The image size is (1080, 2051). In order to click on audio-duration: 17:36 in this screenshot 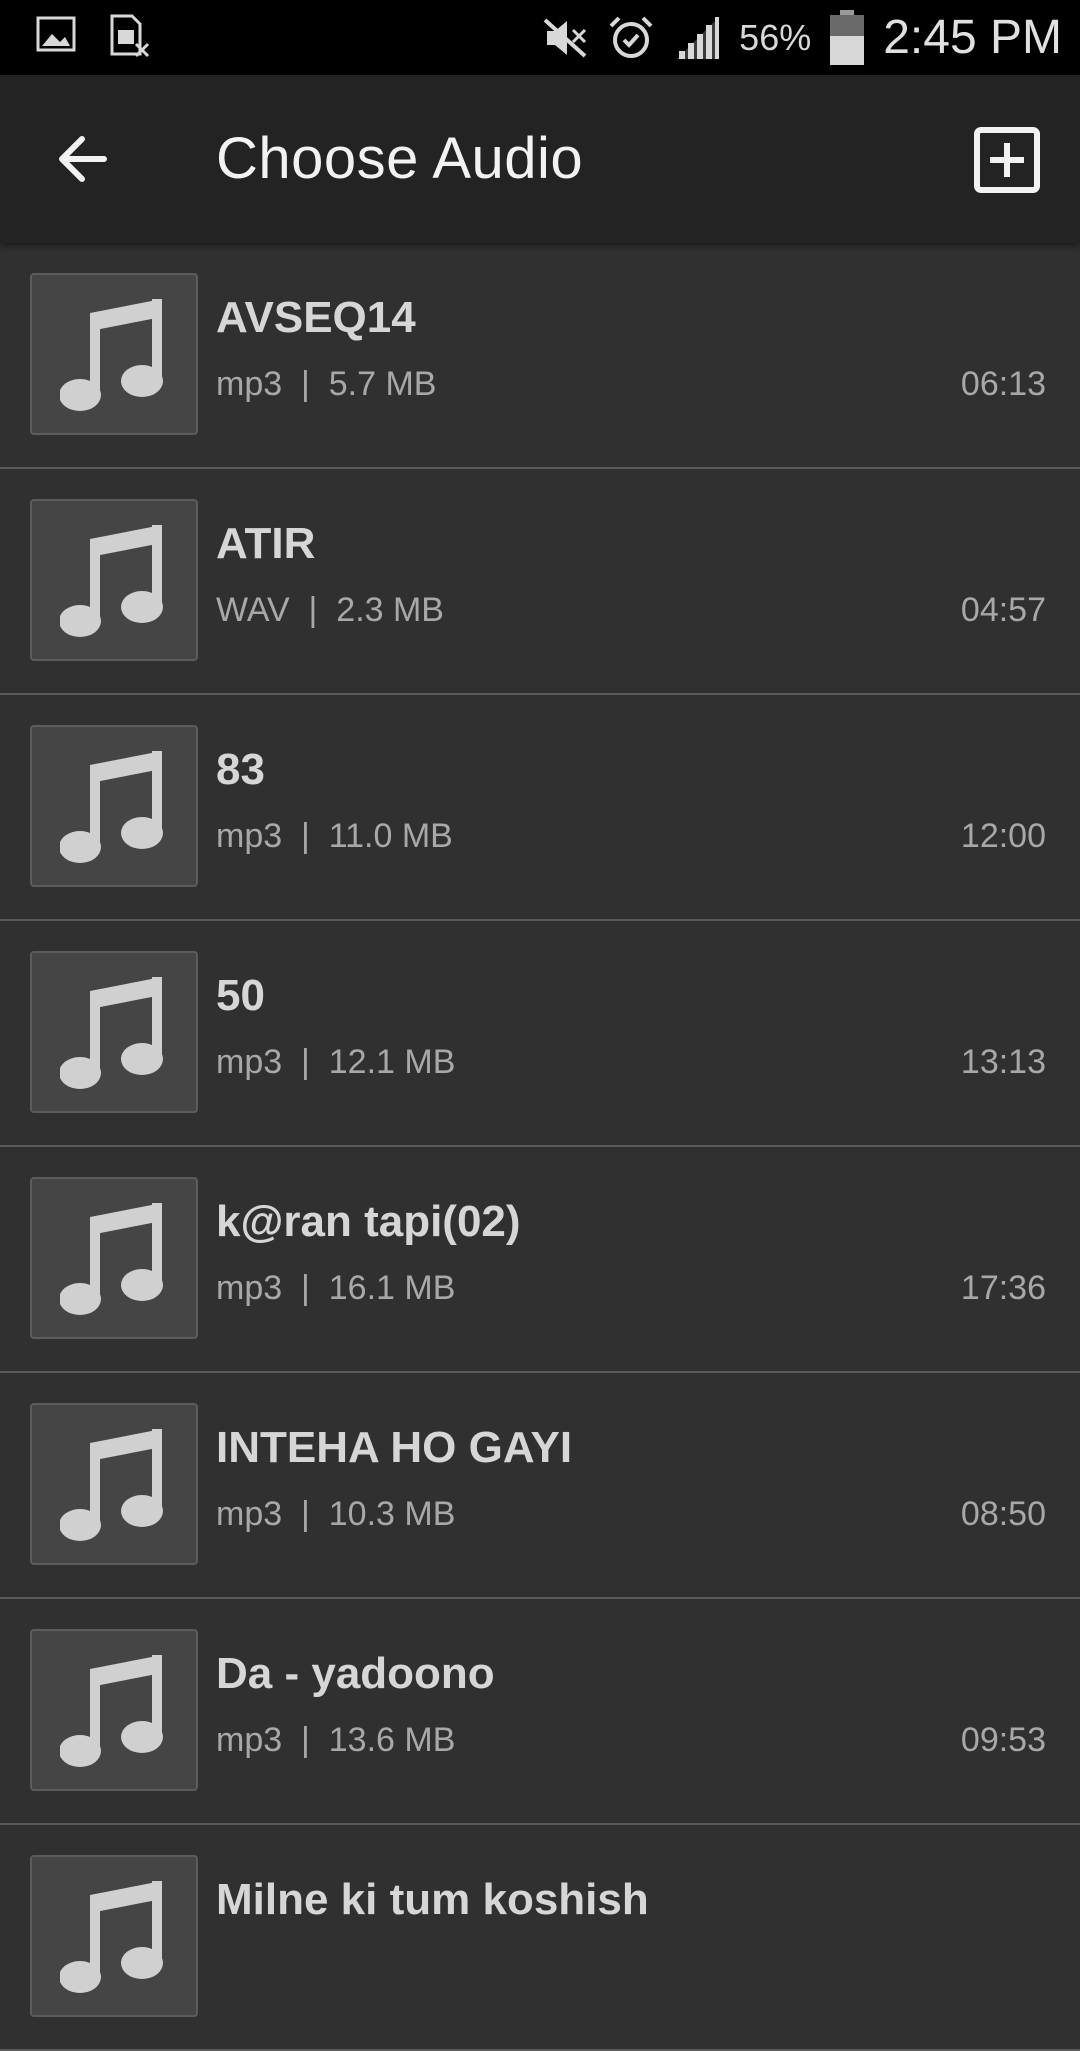, I will do `click(1003, 1288)`.